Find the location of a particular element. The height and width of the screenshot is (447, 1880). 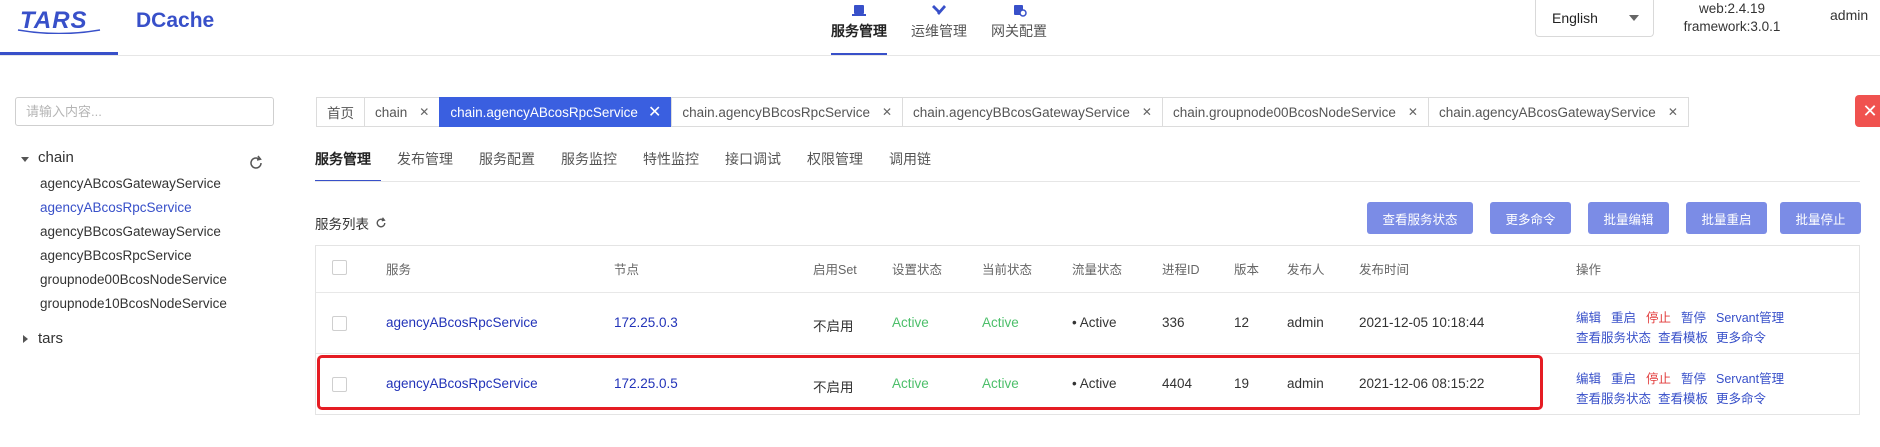

user-menu: admin is located at coordinates (1849, 15).